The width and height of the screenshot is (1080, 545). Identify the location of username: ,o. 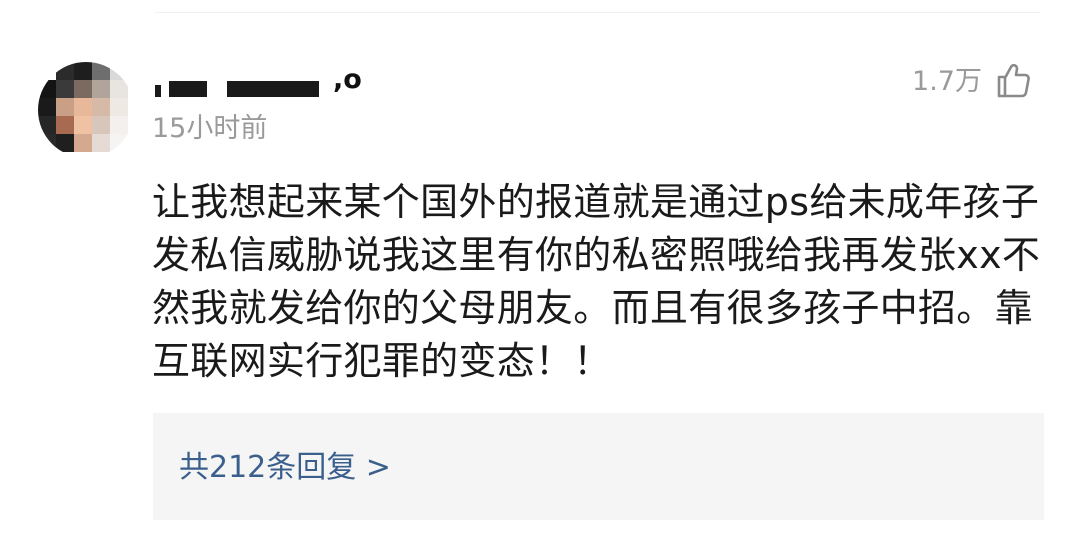
(265, 82).